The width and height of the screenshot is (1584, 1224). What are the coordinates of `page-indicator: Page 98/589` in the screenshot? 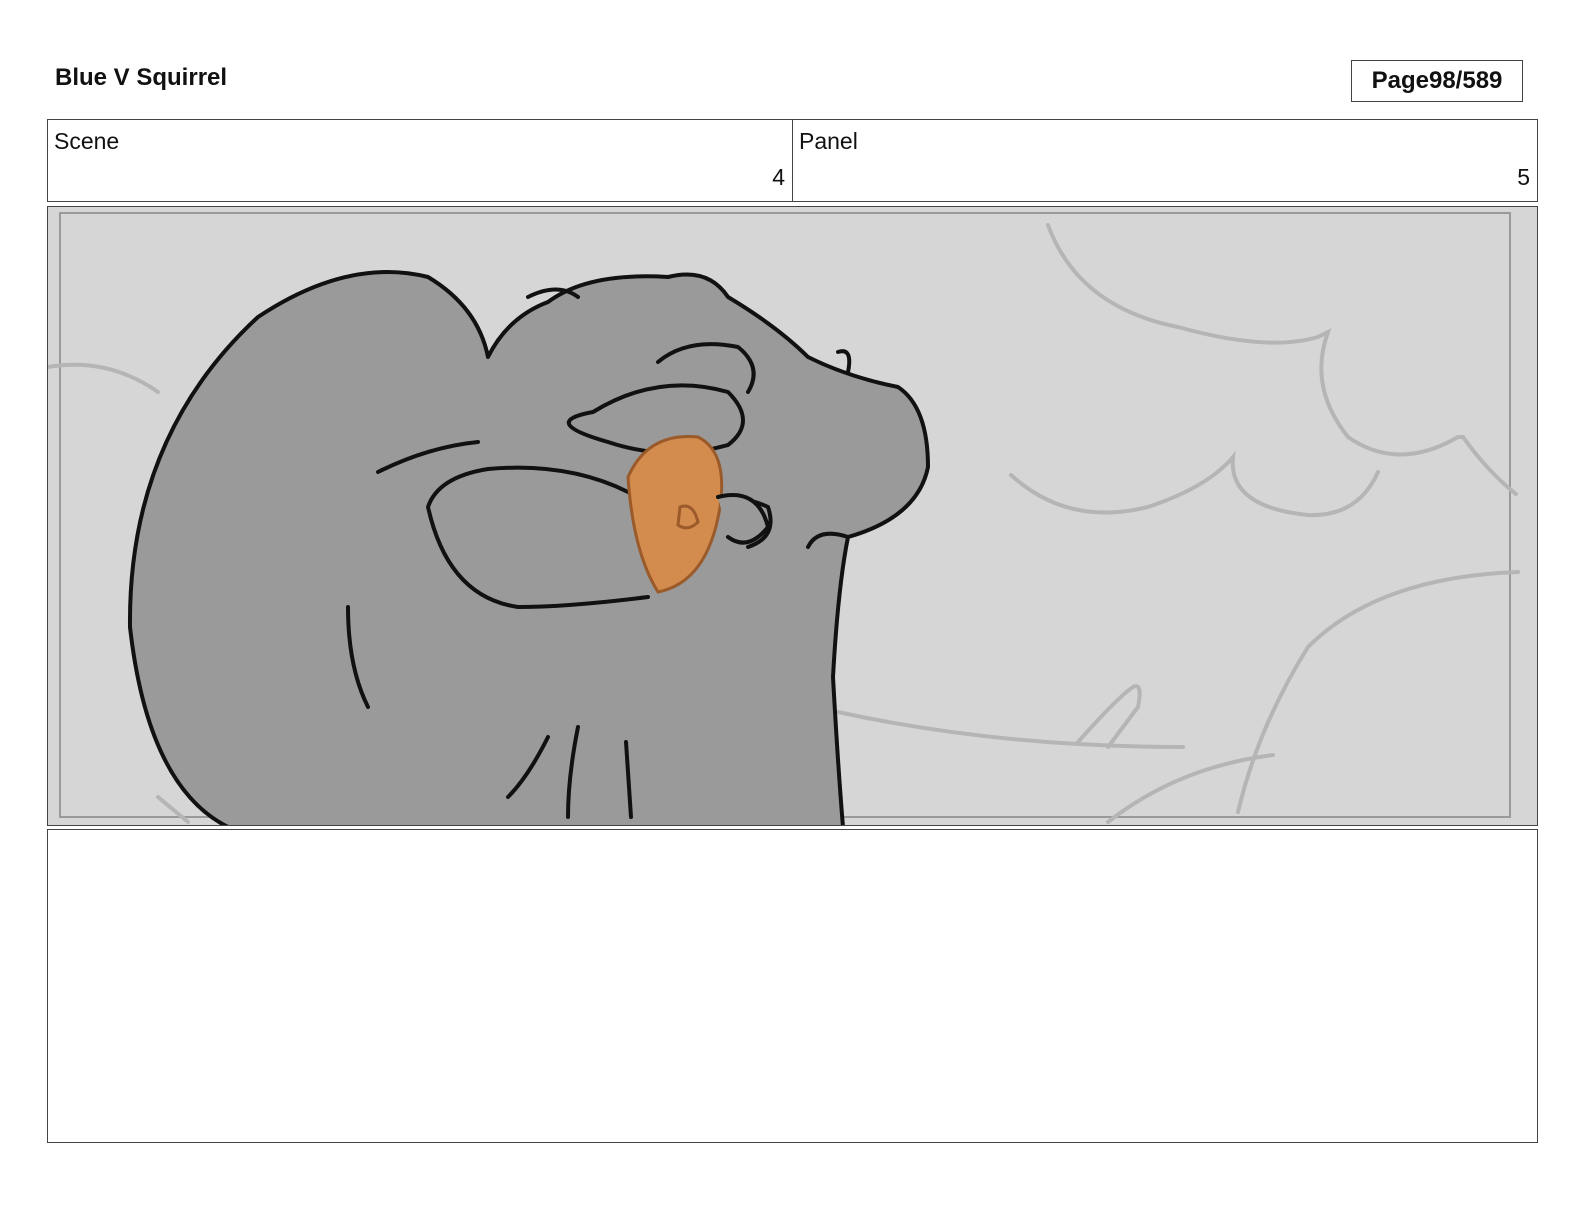 It's located at (1437, 81).